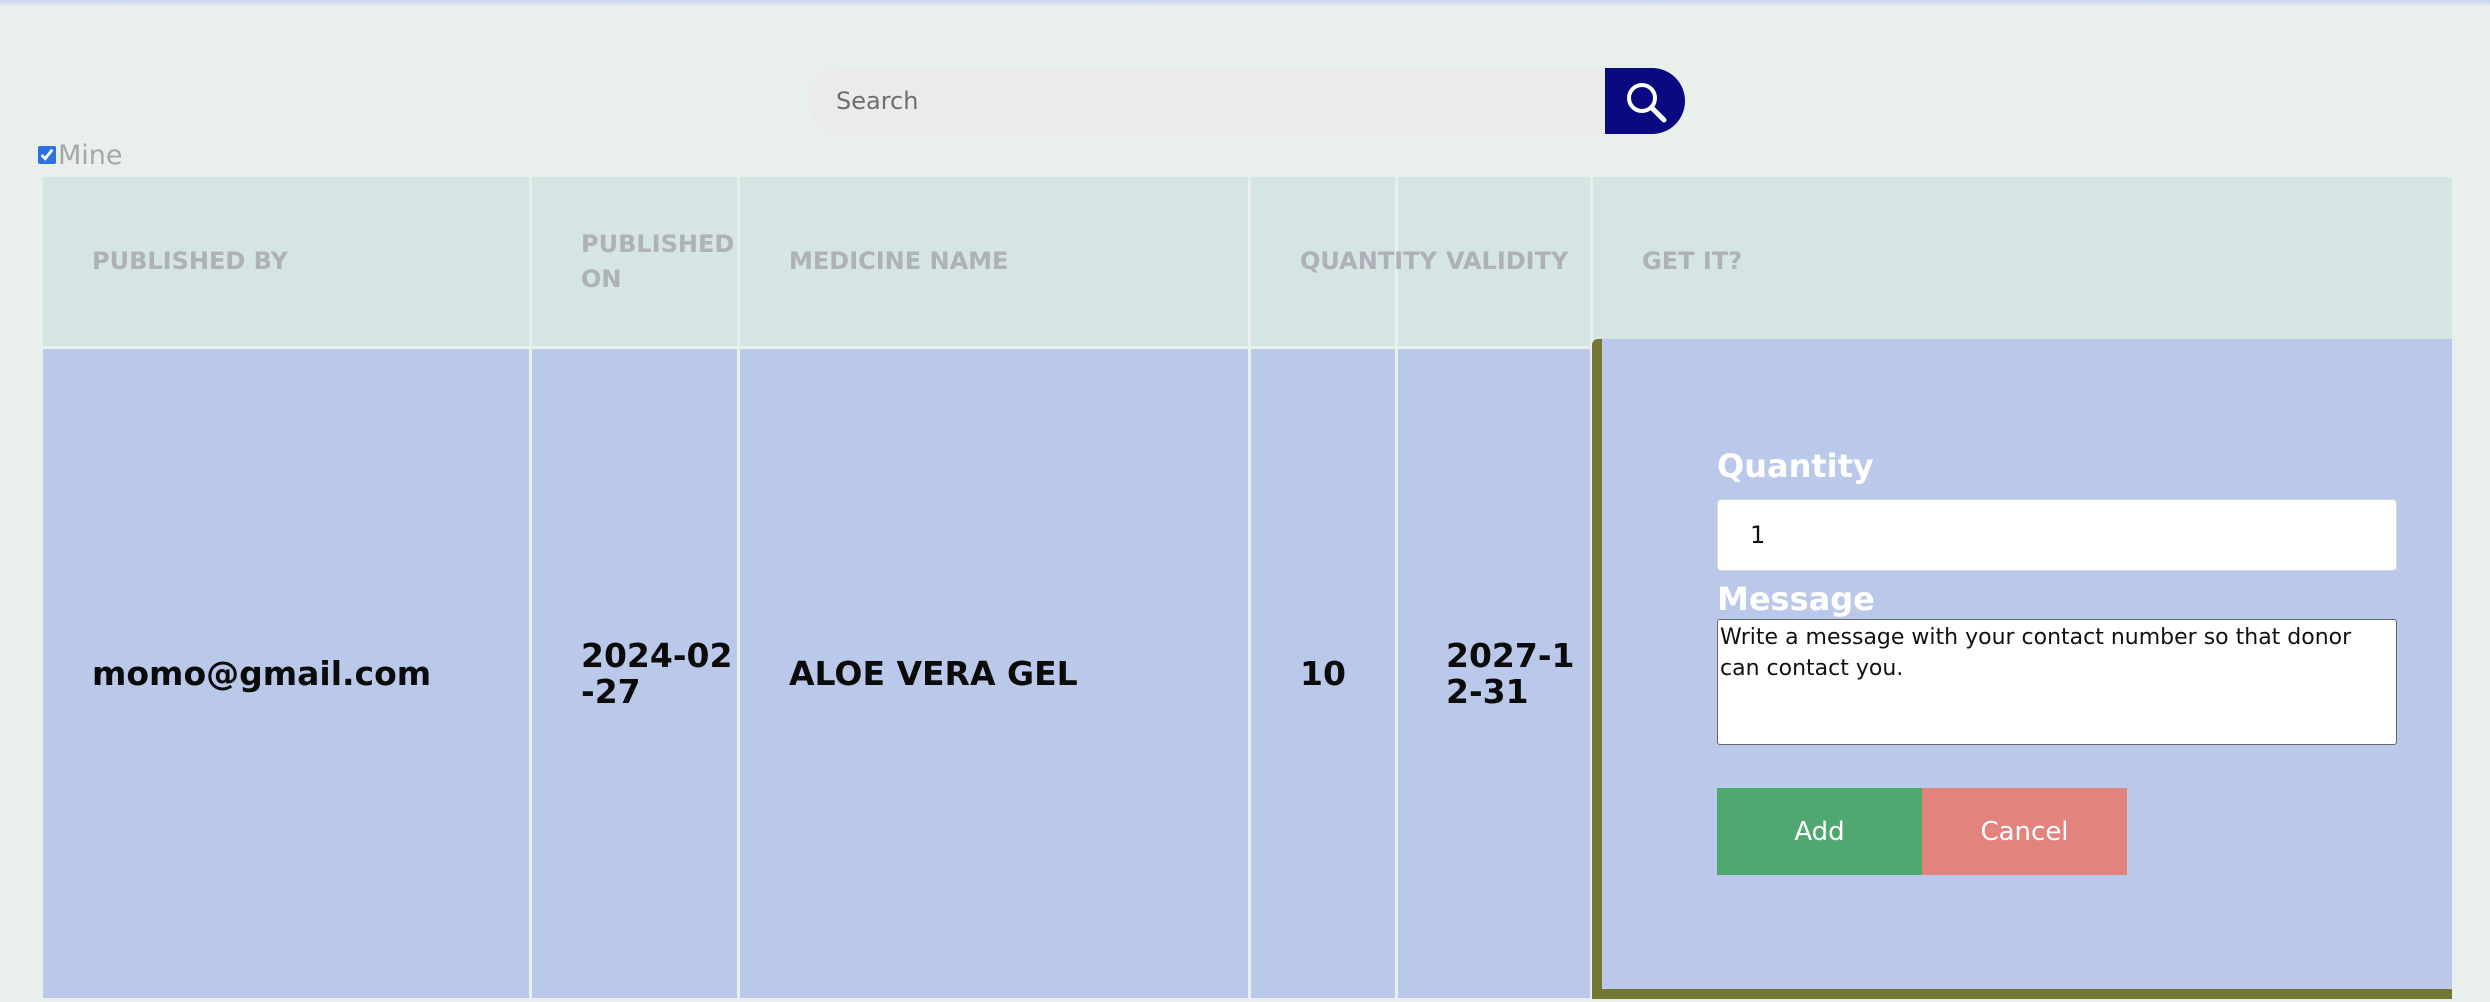 Image resolution: width=2490 pixels, height=1002 pixels. What do you see at coordinates (1819, 831) in the screenshot?
I see `add-button: Add` at bounding box center [1819, 831].